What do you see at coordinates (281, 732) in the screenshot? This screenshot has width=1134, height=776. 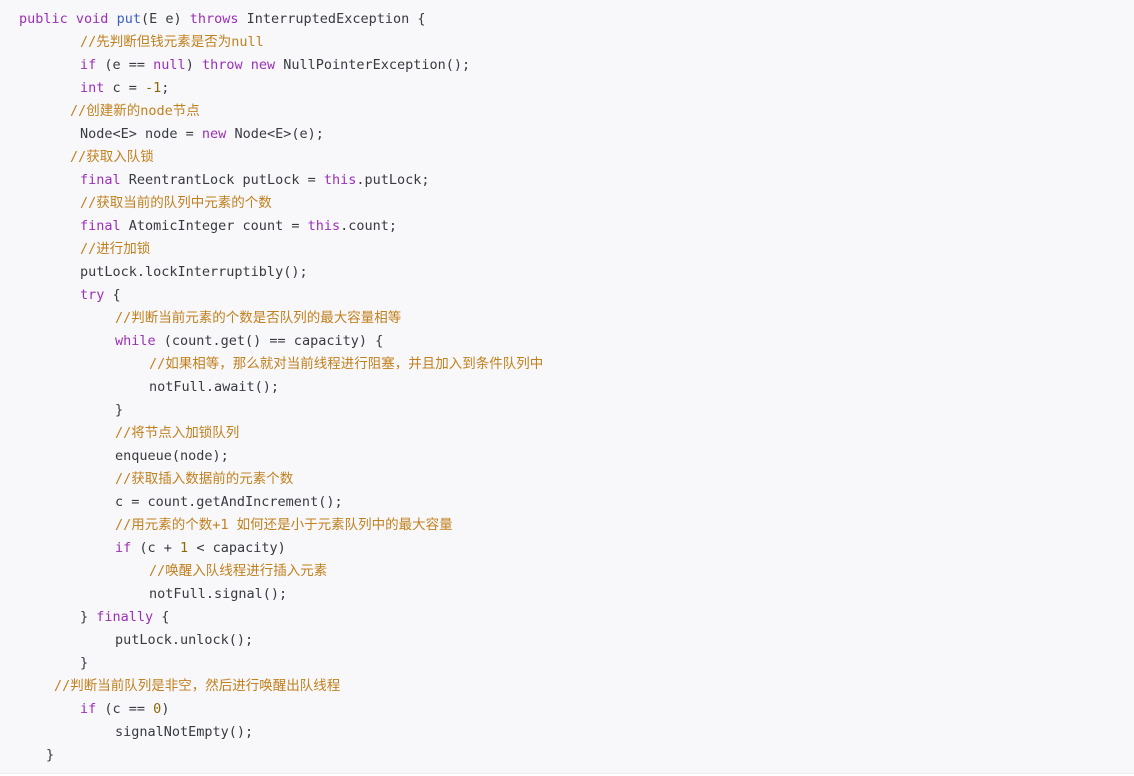 I see `code-line: signalNotEmpty();` at bounding box center [281, 732].